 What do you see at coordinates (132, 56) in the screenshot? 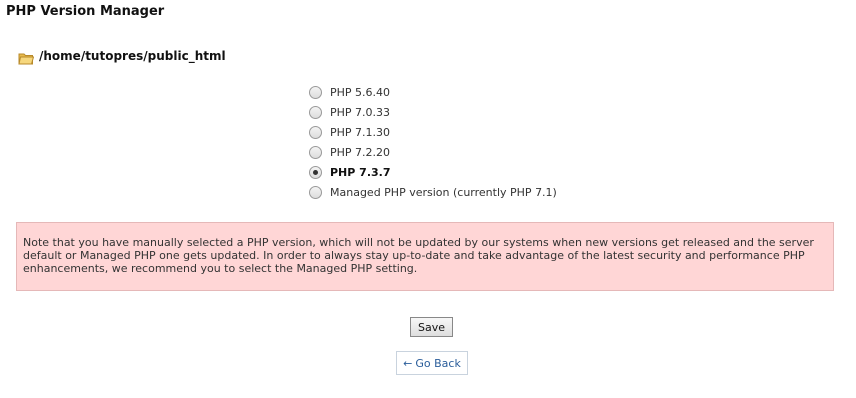
I see `path-label: /home/tutopres/public_html` at bounding box center [132, 56].